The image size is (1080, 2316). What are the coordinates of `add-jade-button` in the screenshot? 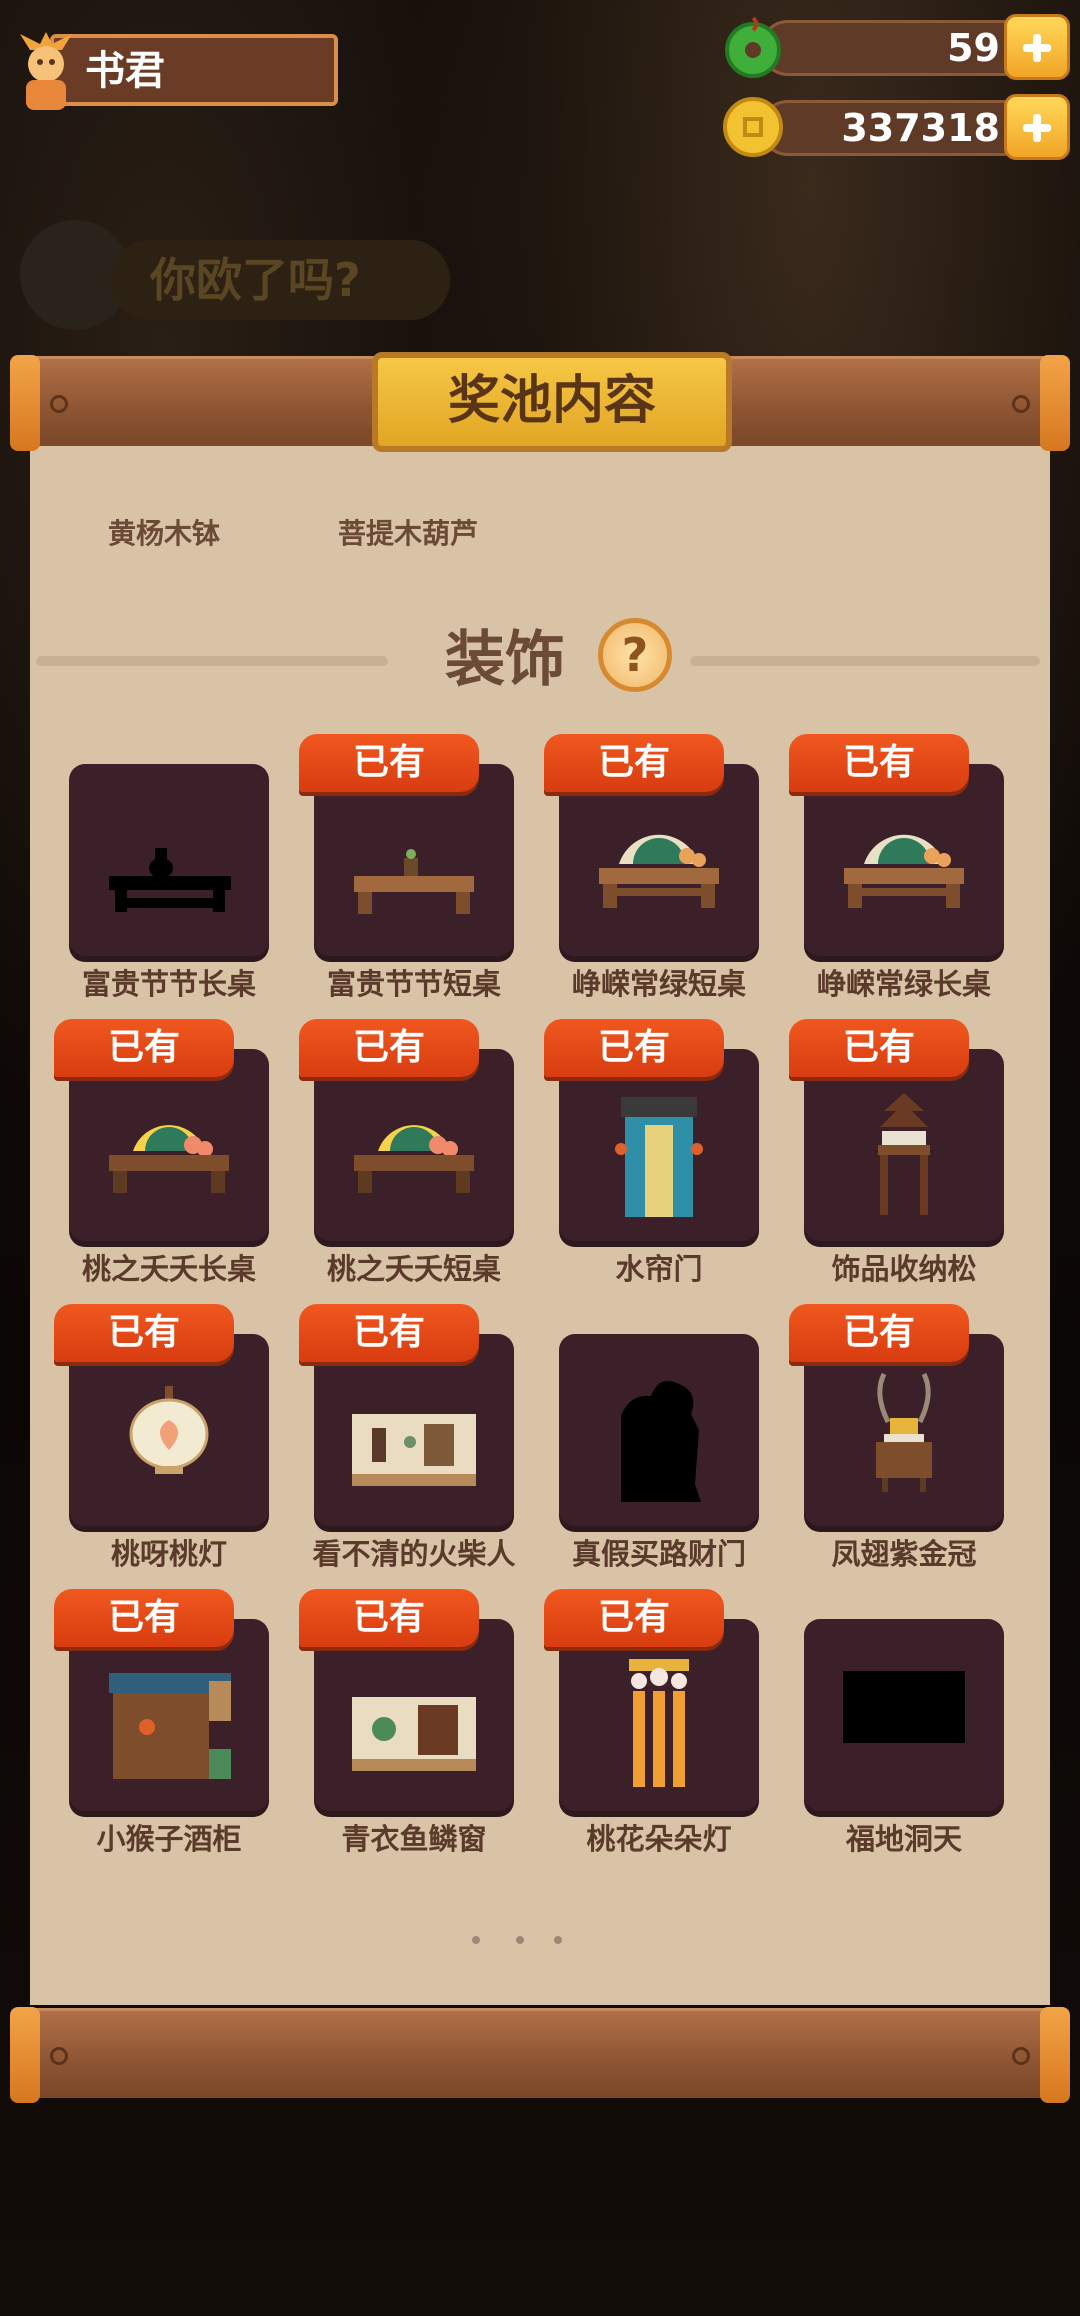 It's located at (1037, 47).